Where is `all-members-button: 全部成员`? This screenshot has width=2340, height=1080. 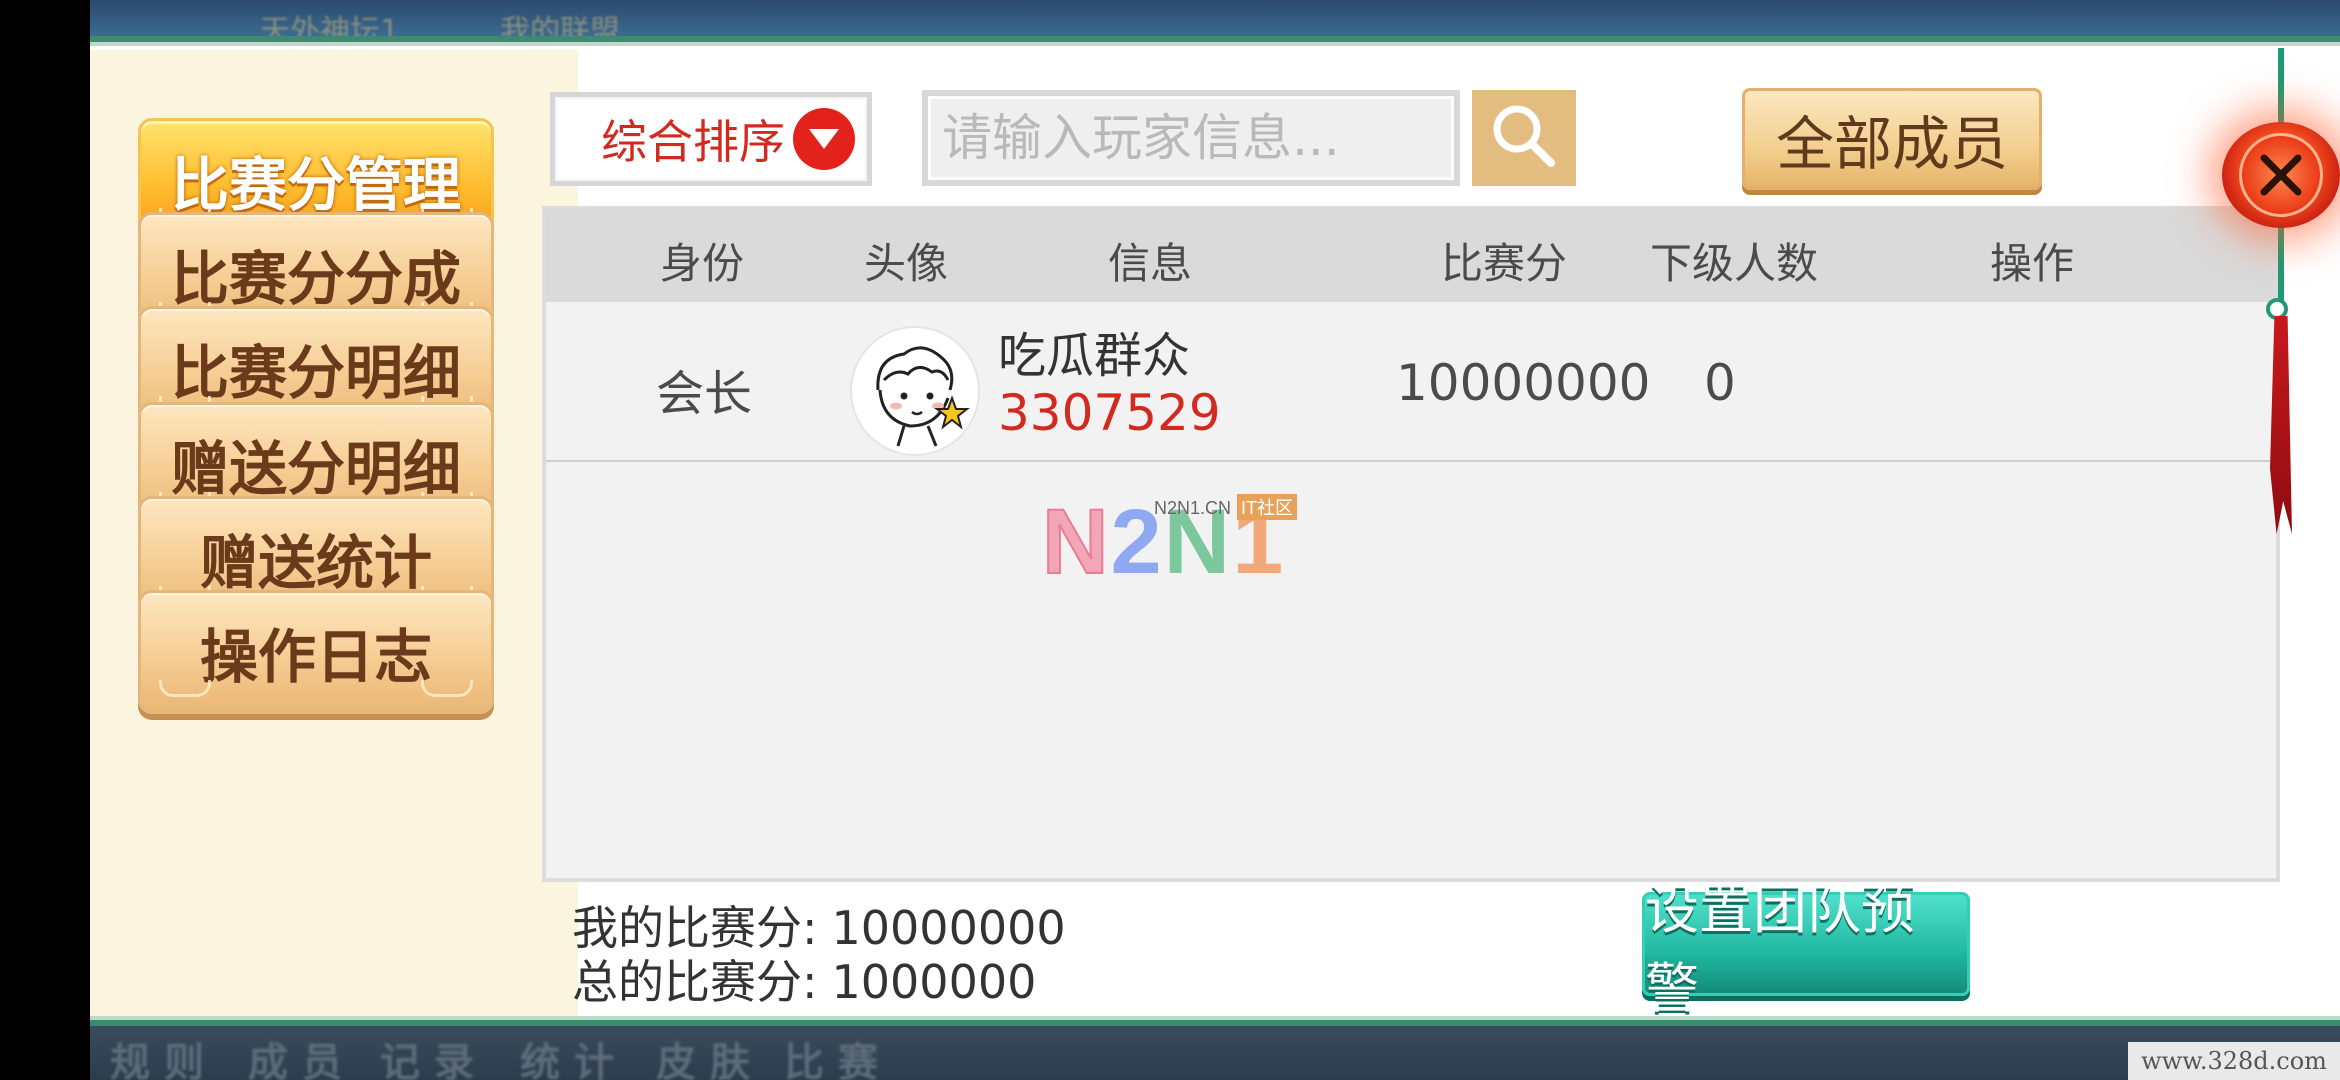
all-members-button: 全部成员 is located at coordinates (1892, 139).